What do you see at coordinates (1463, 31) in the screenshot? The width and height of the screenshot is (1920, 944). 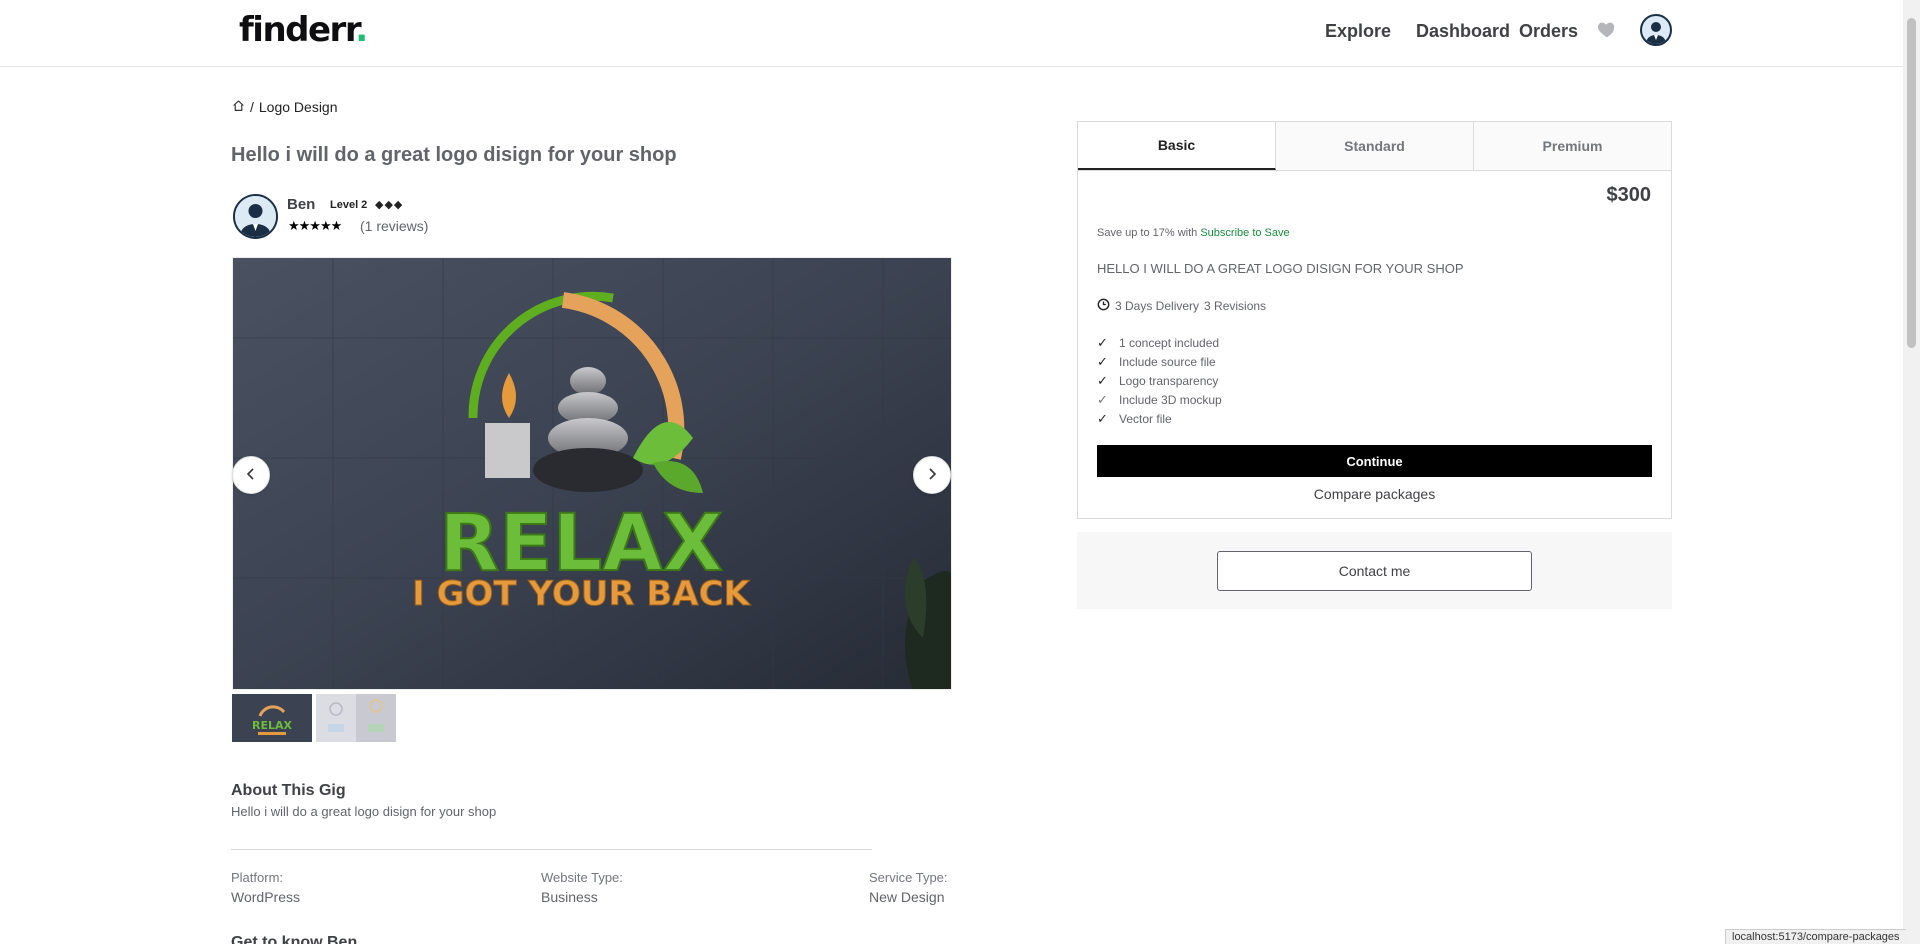 I see `nav-dashboard: Dashboard` at bounding box center [1463, 31].